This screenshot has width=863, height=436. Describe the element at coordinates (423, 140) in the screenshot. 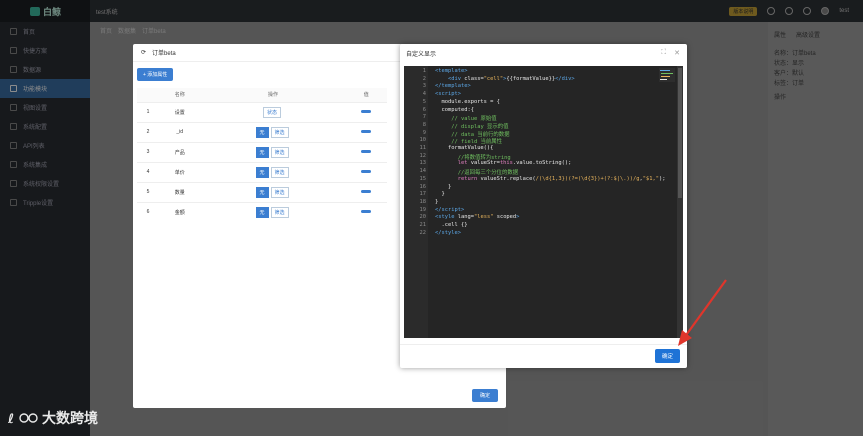

I see `line-number: 10` at that location.